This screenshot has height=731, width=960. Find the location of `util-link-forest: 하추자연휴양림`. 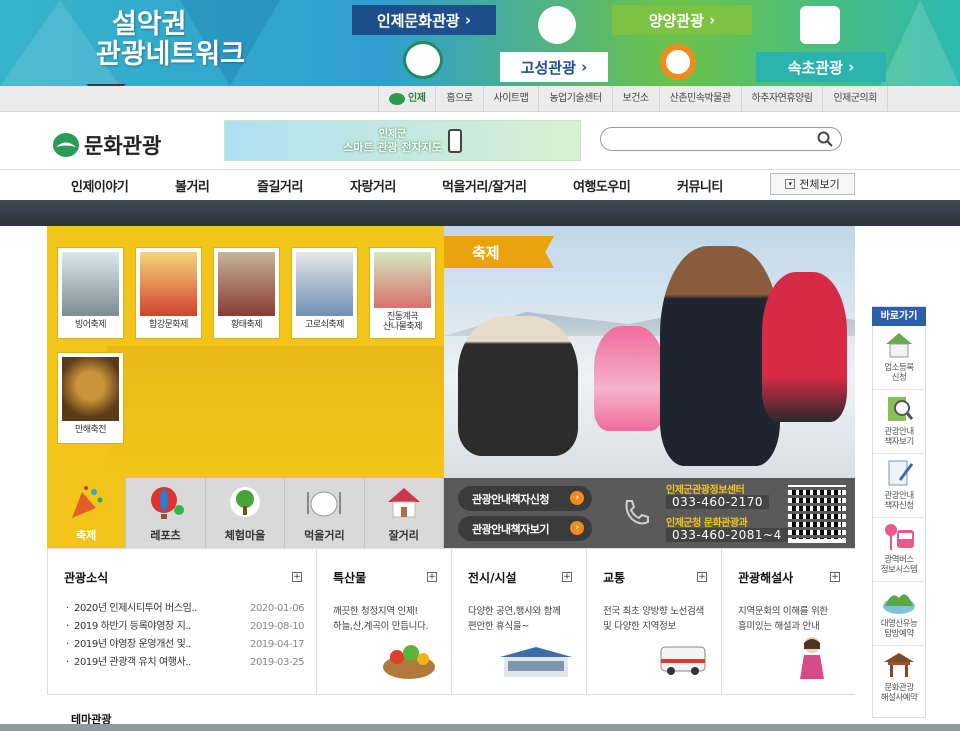

util-link-forest: 하추자연휴양림 is located at coordinates (781, 99).